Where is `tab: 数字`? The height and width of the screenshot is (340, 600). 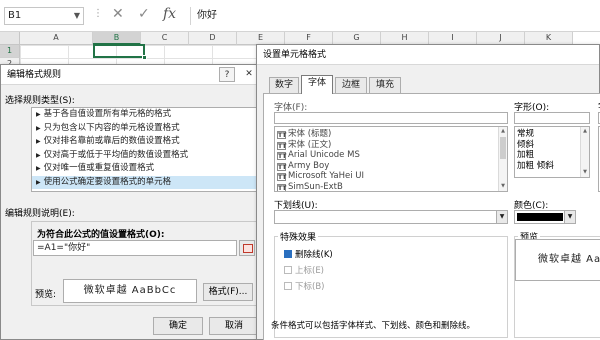
tab: 数字 is located at coordinates (284, 85).